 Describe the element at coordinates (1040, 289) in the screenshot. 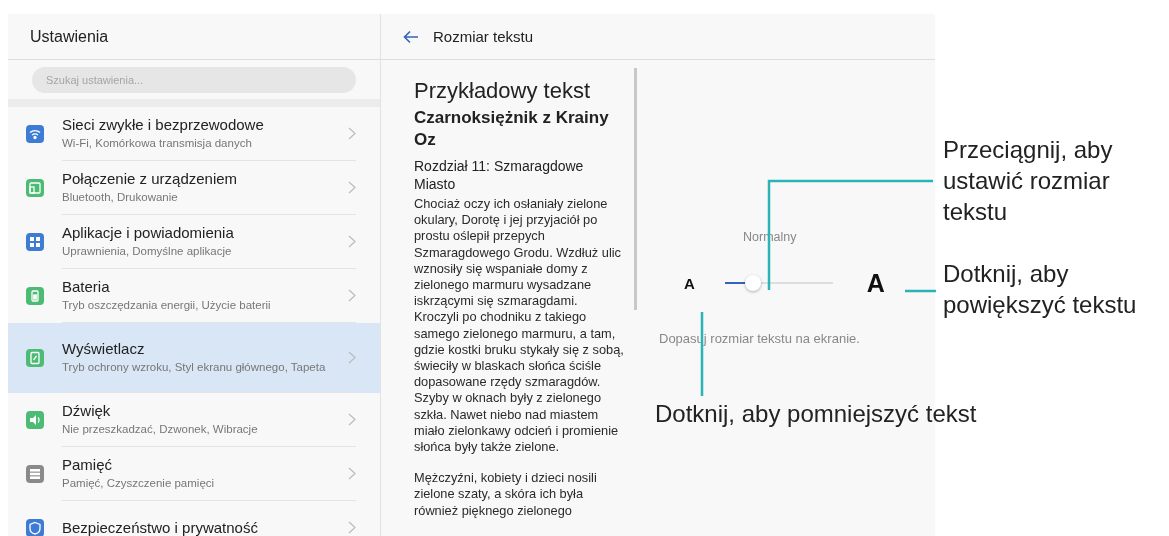

I see `callout-text: Dotknij, aby powiększyć tekstu` at that location.